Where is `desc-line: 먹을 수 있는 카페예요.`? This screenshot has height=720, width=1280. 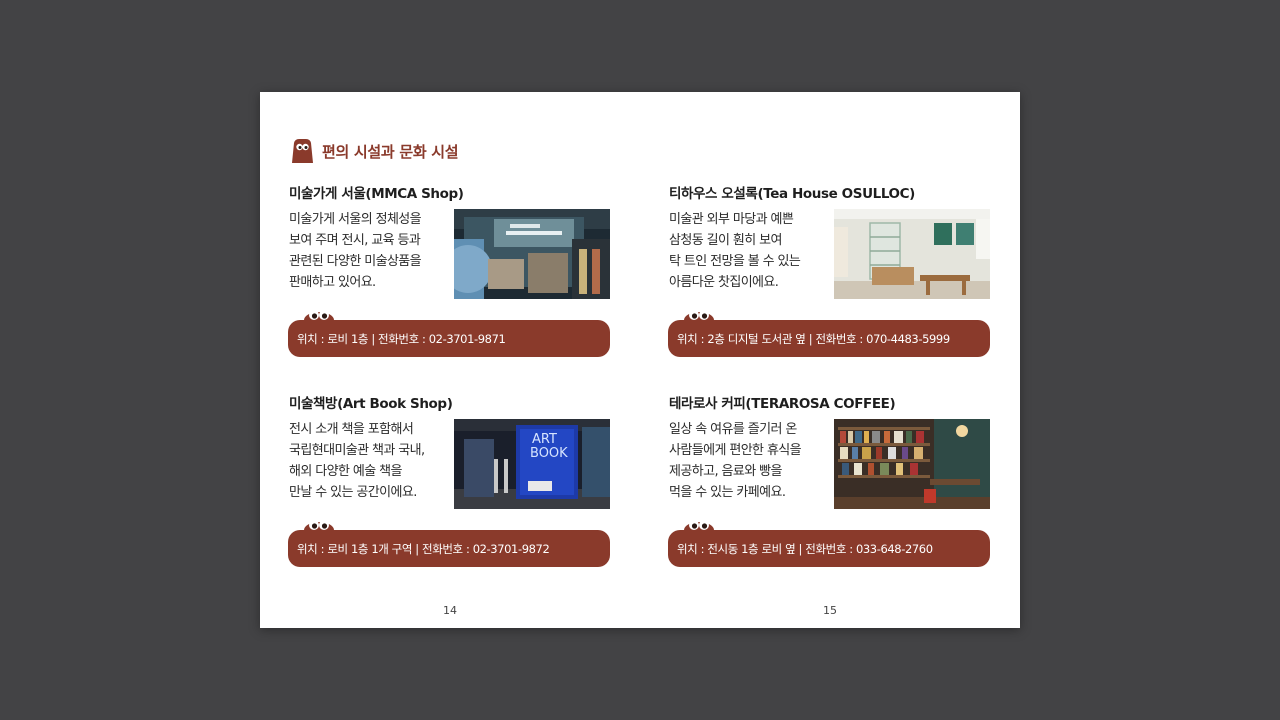 desc-line: 먹을 수 있는 카페예요. is located at coordinates (727, 492).